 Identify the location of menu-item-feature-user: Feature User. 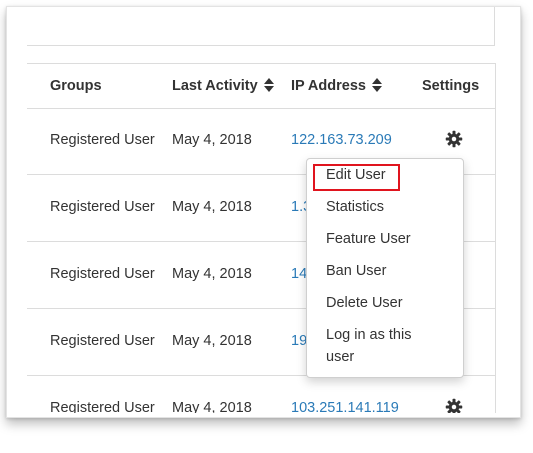
(368, 239).